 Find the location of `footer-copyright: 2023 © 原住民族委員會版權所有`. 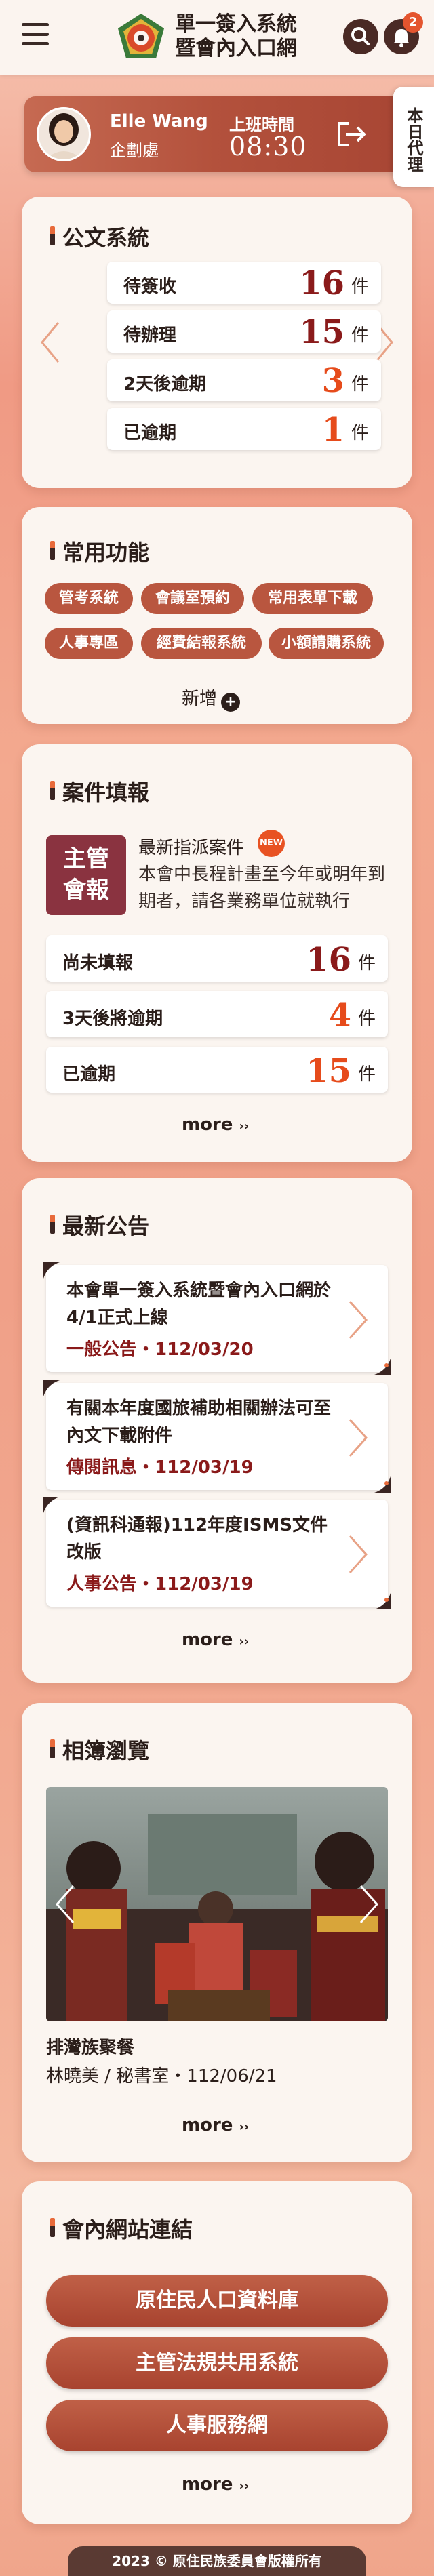

footer-copyright: 2023 © 原住民族委員會版權所有 is located at coordinates (217, 2561).